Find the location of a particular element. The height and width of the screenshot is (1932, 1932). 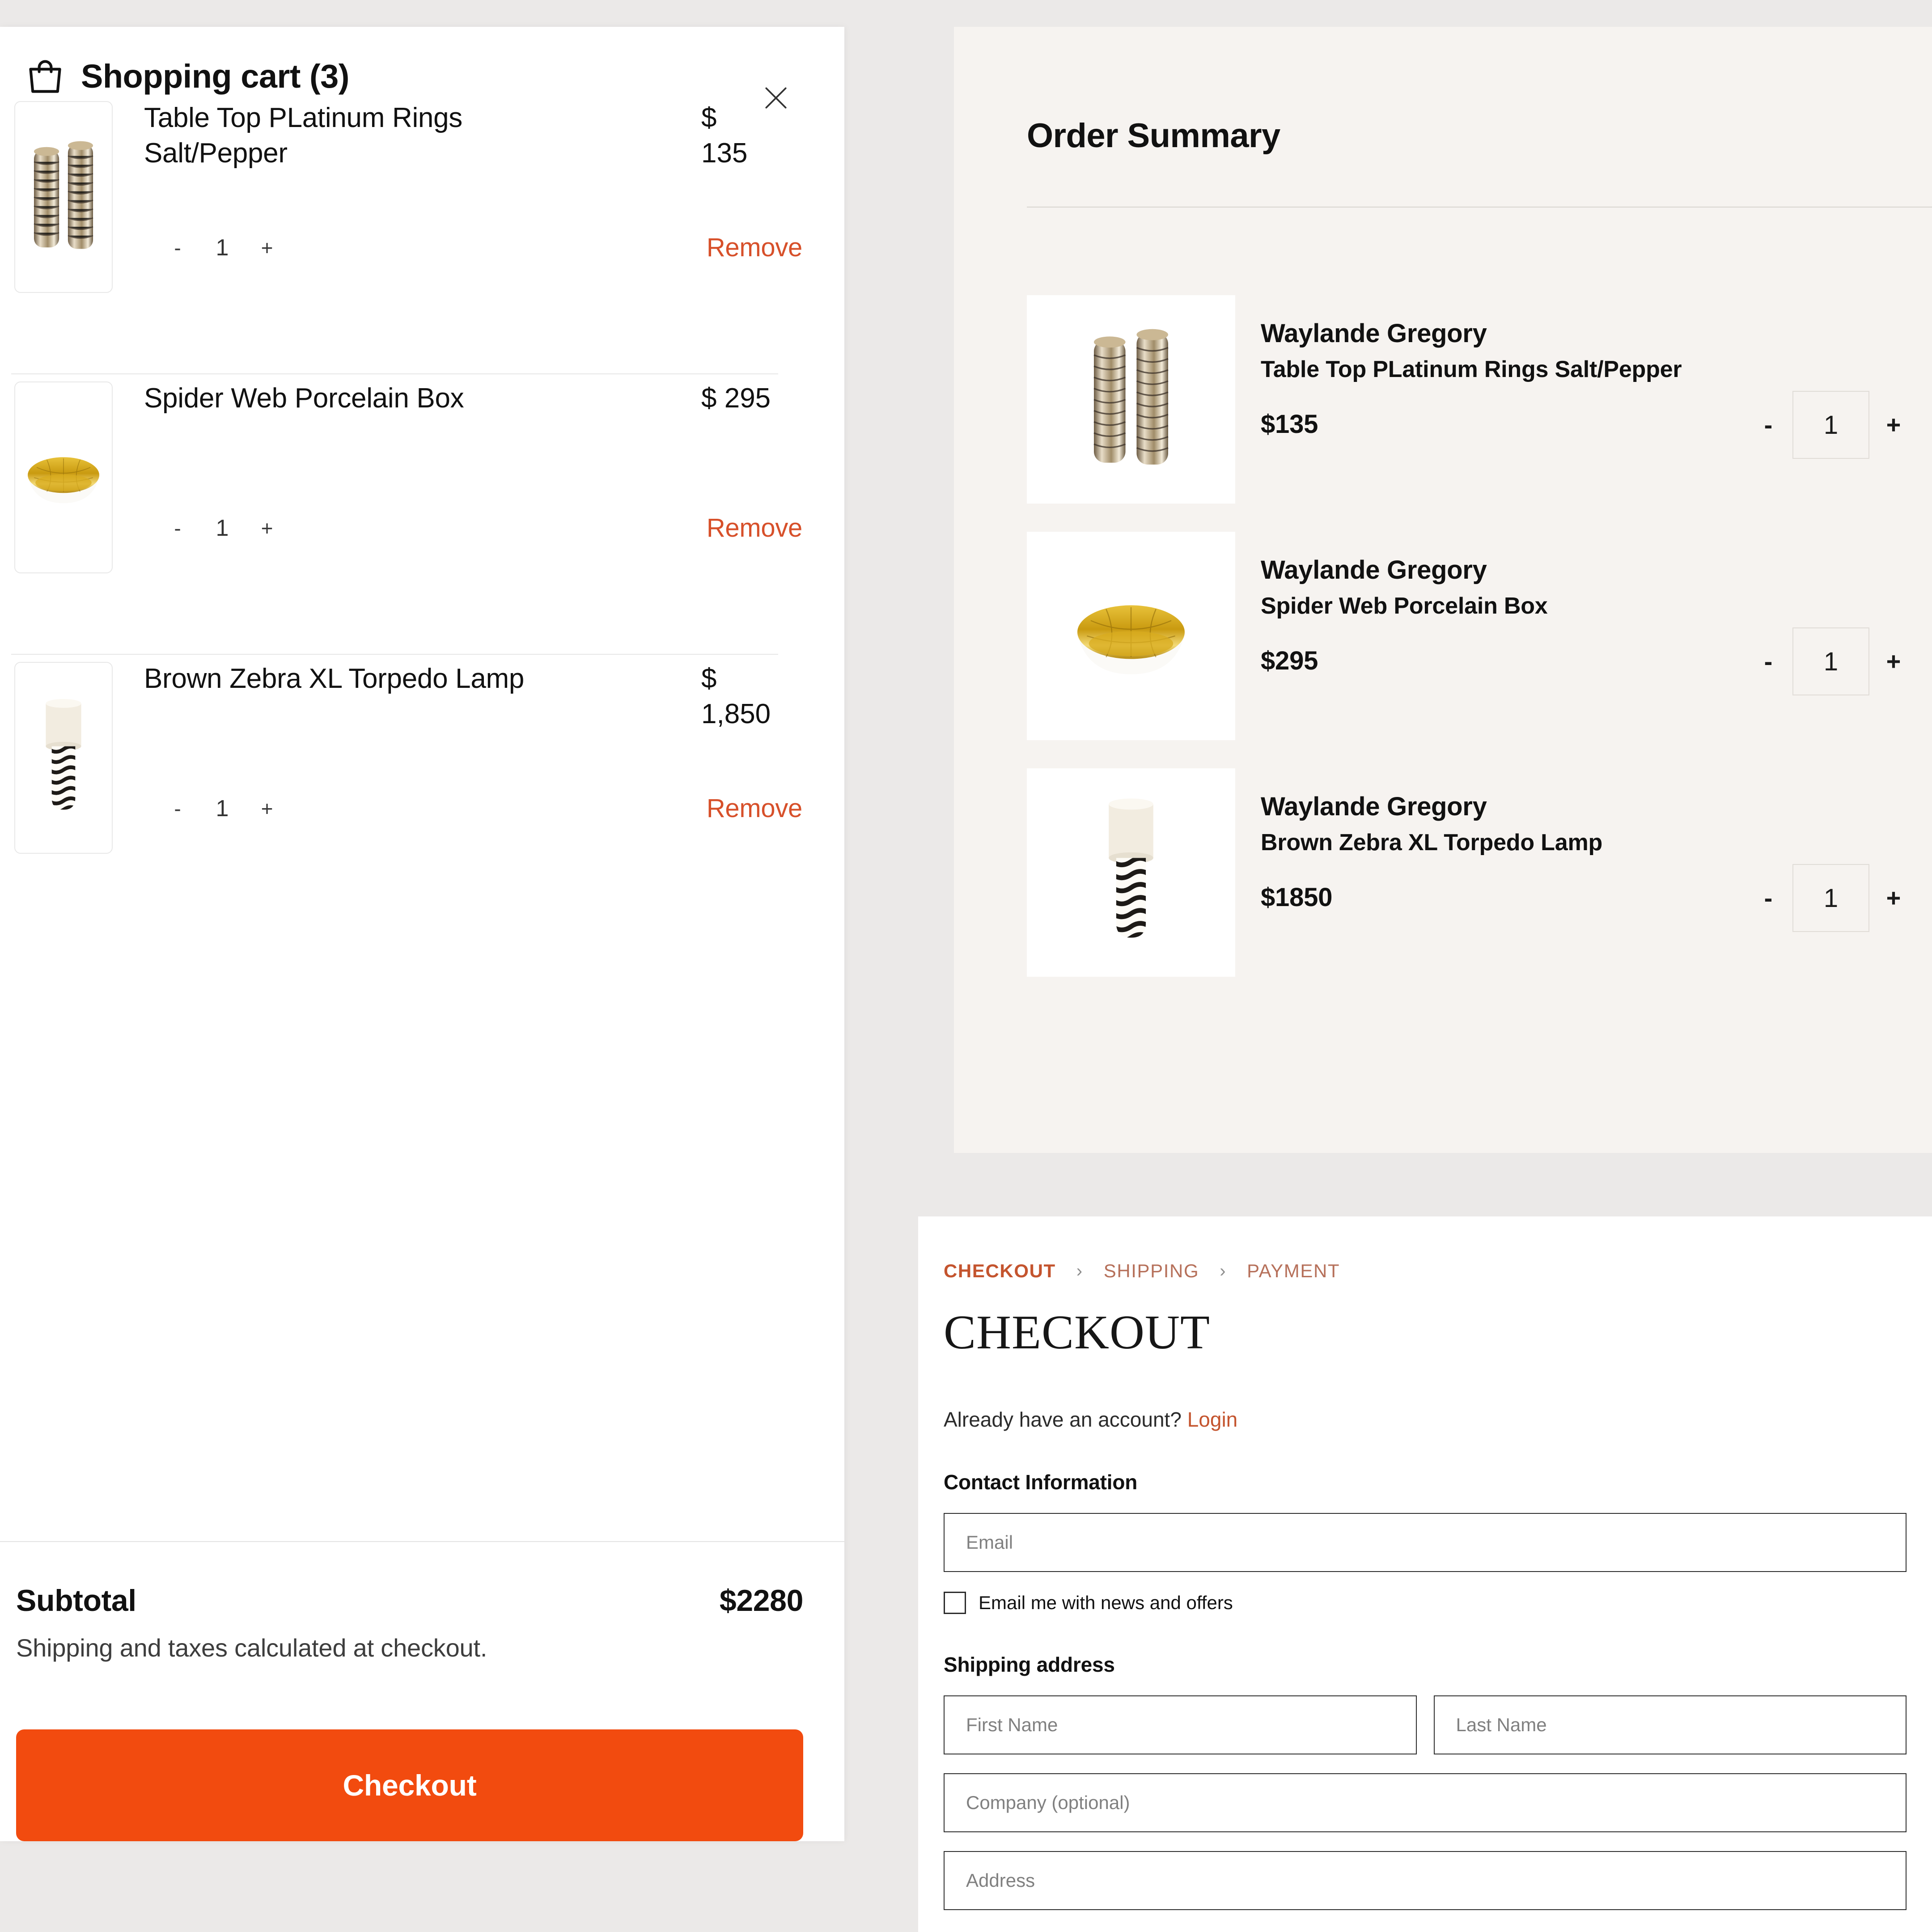

last-name-placeholder: Last Name is located at coordinates (1501, 1724).